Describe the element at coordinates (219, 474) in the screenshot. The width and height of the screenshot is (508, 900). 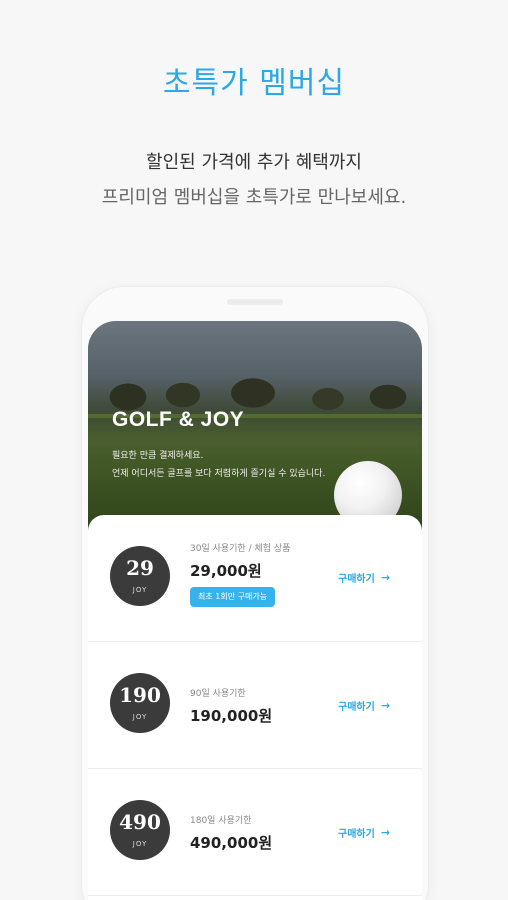
I see `hero-text-2: 언제 어디서든 골프를 보다 저렴하게 즐기실 수 있습니다.` at that location.